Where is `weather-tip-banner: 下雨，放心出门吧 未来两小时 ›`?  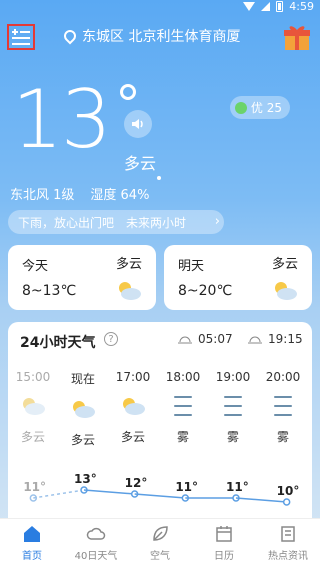 weather-tip-banner: 下雨，放心出门吧 未来两小时 › is located at coordinates (116, 222).